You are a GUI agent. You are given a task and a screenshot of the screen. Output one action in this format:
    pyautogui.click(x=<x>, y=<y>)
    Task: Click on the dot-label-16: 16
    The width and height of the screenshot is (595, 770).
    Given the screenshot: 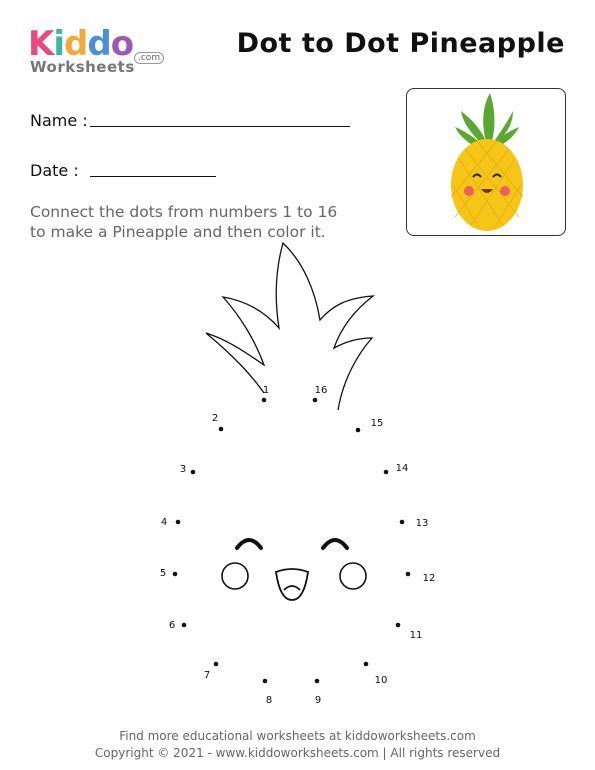 What is the action you would take?
    pyautogui.click(x=321, y=390)
    